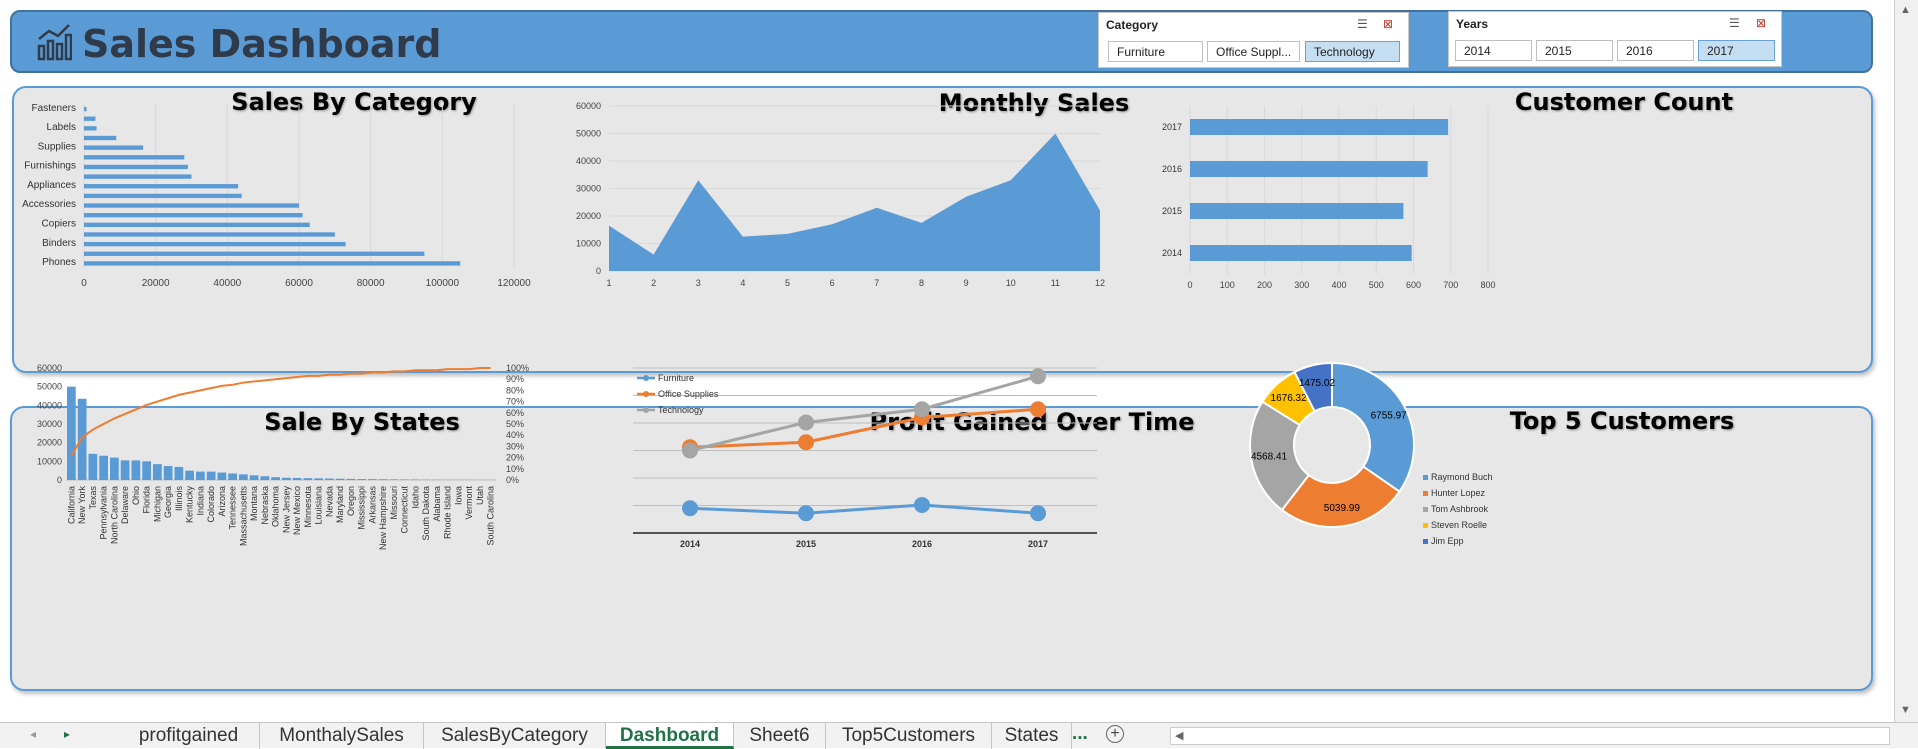  I want to click on tab-scroll-right-icon: ▸, so click(67, 734).